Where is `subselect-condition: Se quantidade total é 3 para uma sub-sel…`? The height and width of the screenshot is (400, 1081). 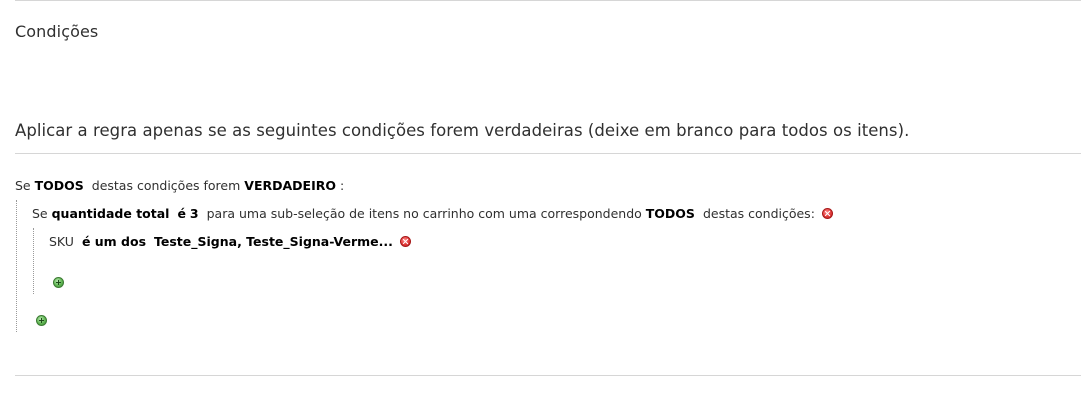 subselect-condition: Se quantidade total é 3 para uma sub-sel… is located at coordinates (432, 214).